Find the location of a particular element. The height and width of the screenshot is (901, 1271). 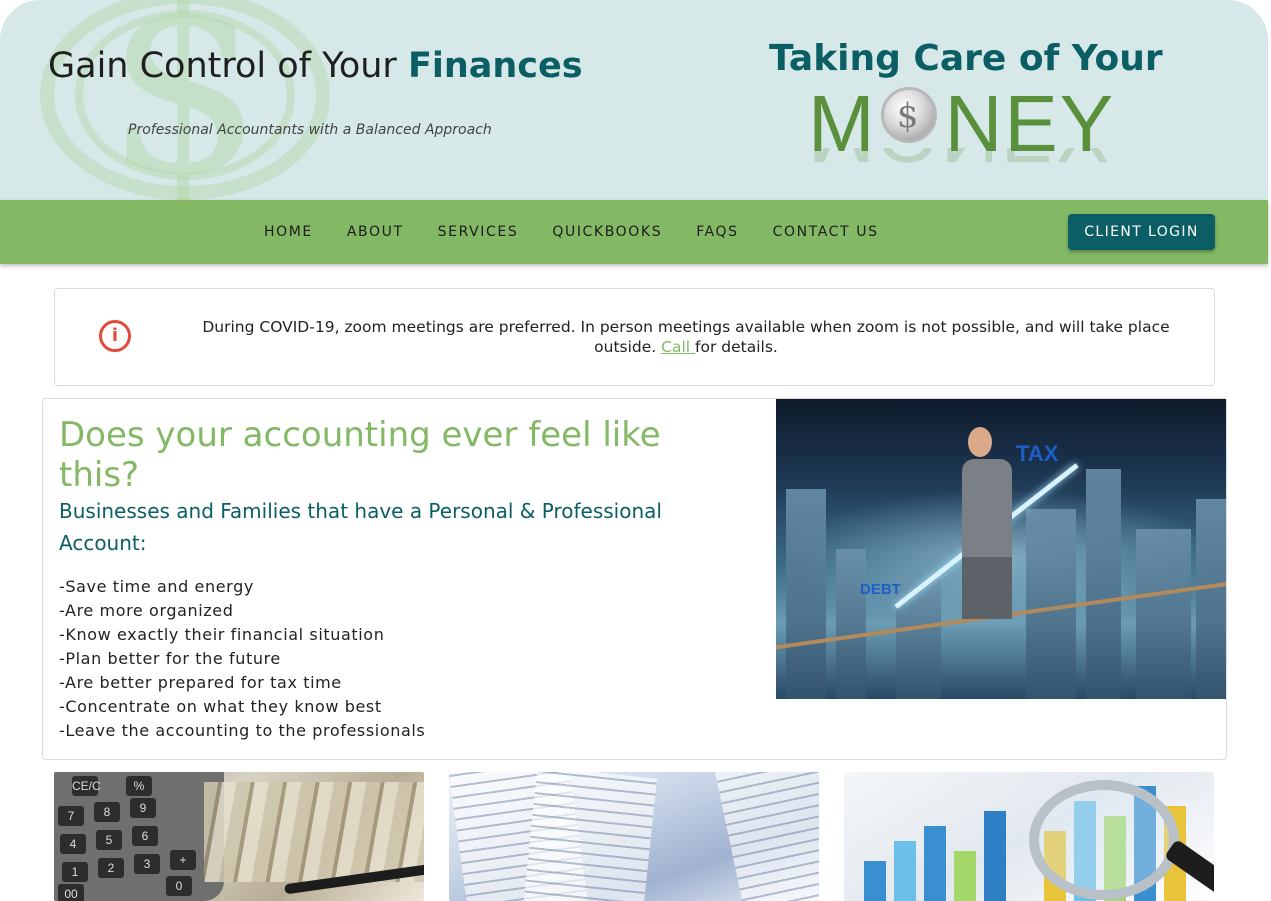

nav-item-faqs: FAQS is located at coordinates (717, 232).